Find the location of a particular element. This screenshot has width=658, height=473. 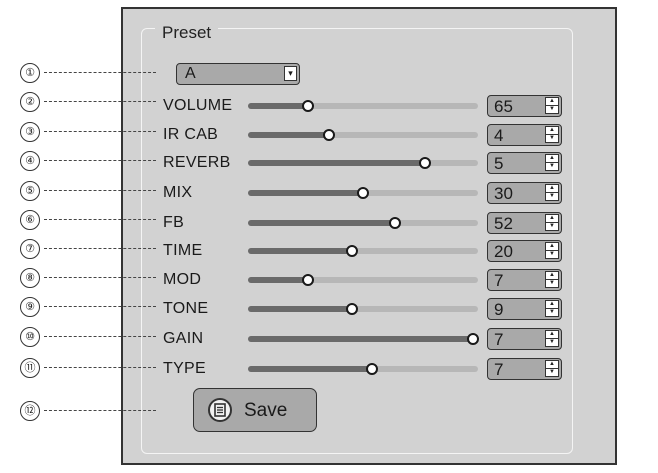

fb-spinbox: 52 ▲ ▼ is located at coordinates (524, 223).